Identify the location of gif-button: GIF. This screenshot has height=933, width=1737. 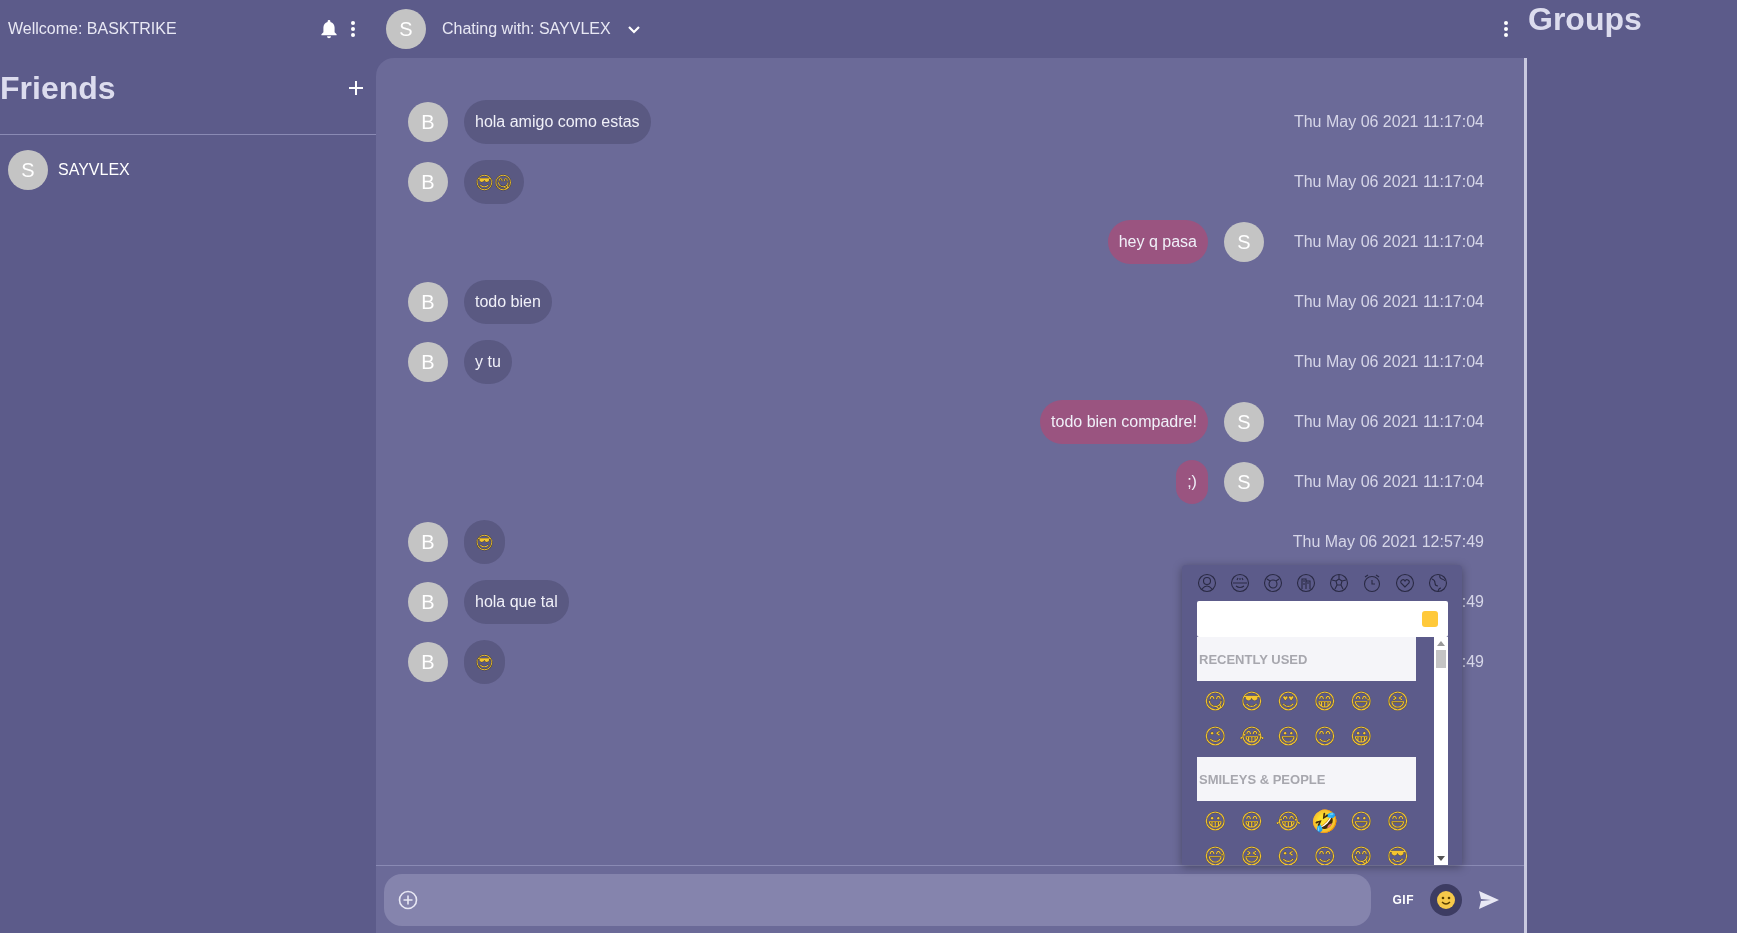
(1403, 899).